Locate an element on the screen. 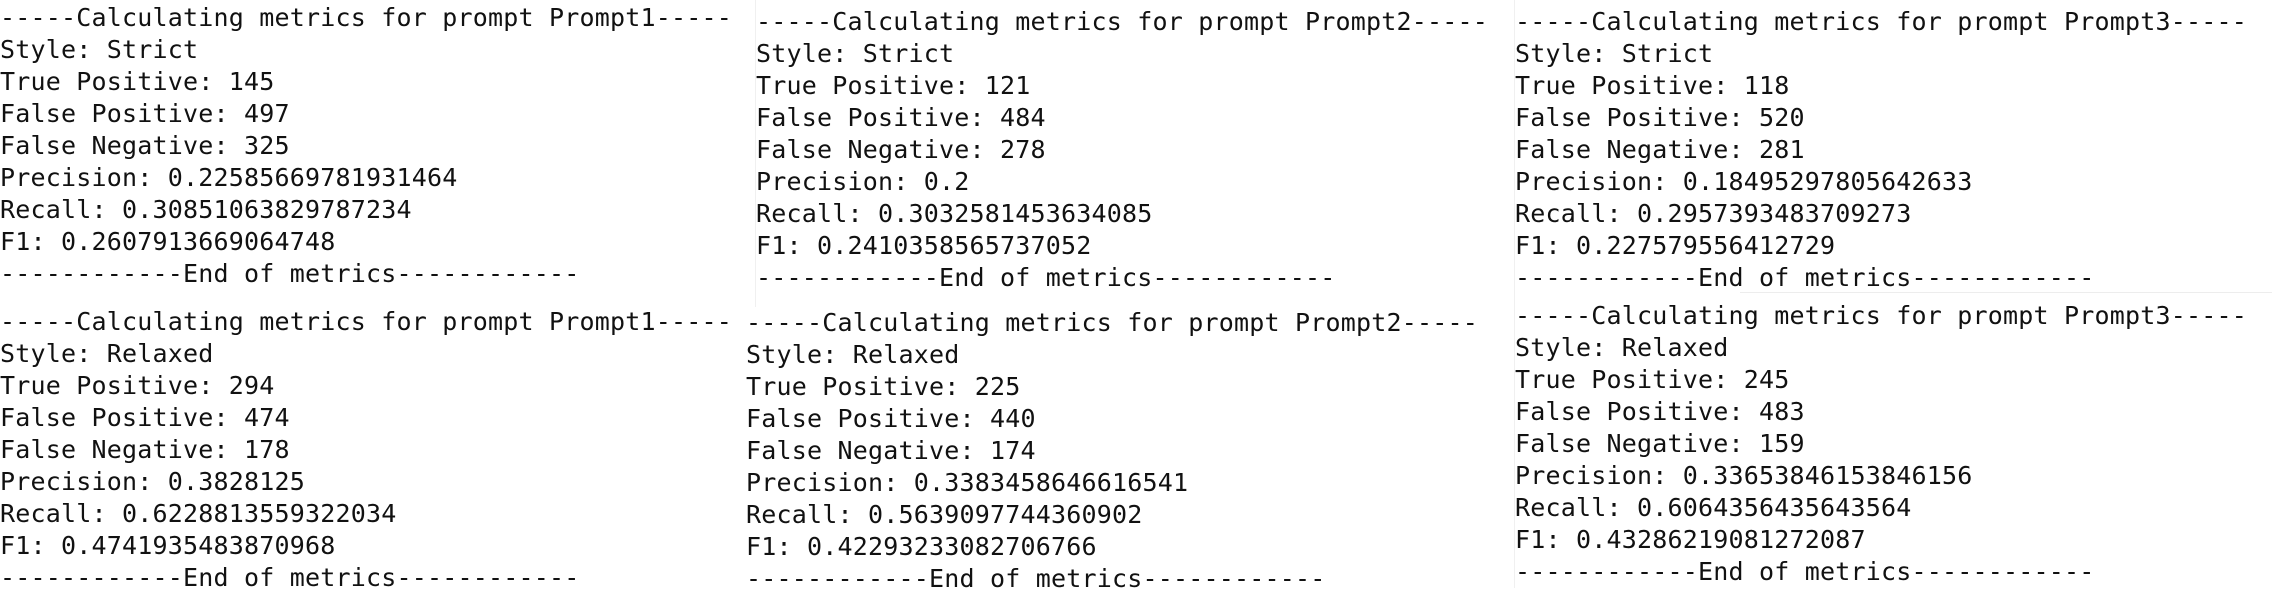 This screenshot has height=595, width=2272. false-positive-line: False Positive: 440 is located at coordinates (891, 418).